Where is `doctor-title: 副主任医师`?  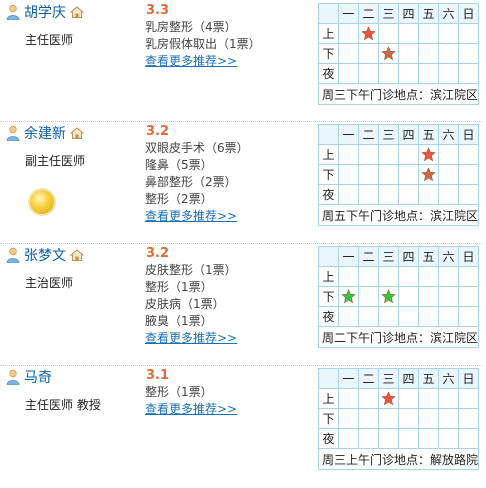 doctor-title: 副主任医师 is located at coordinates (55, 161).